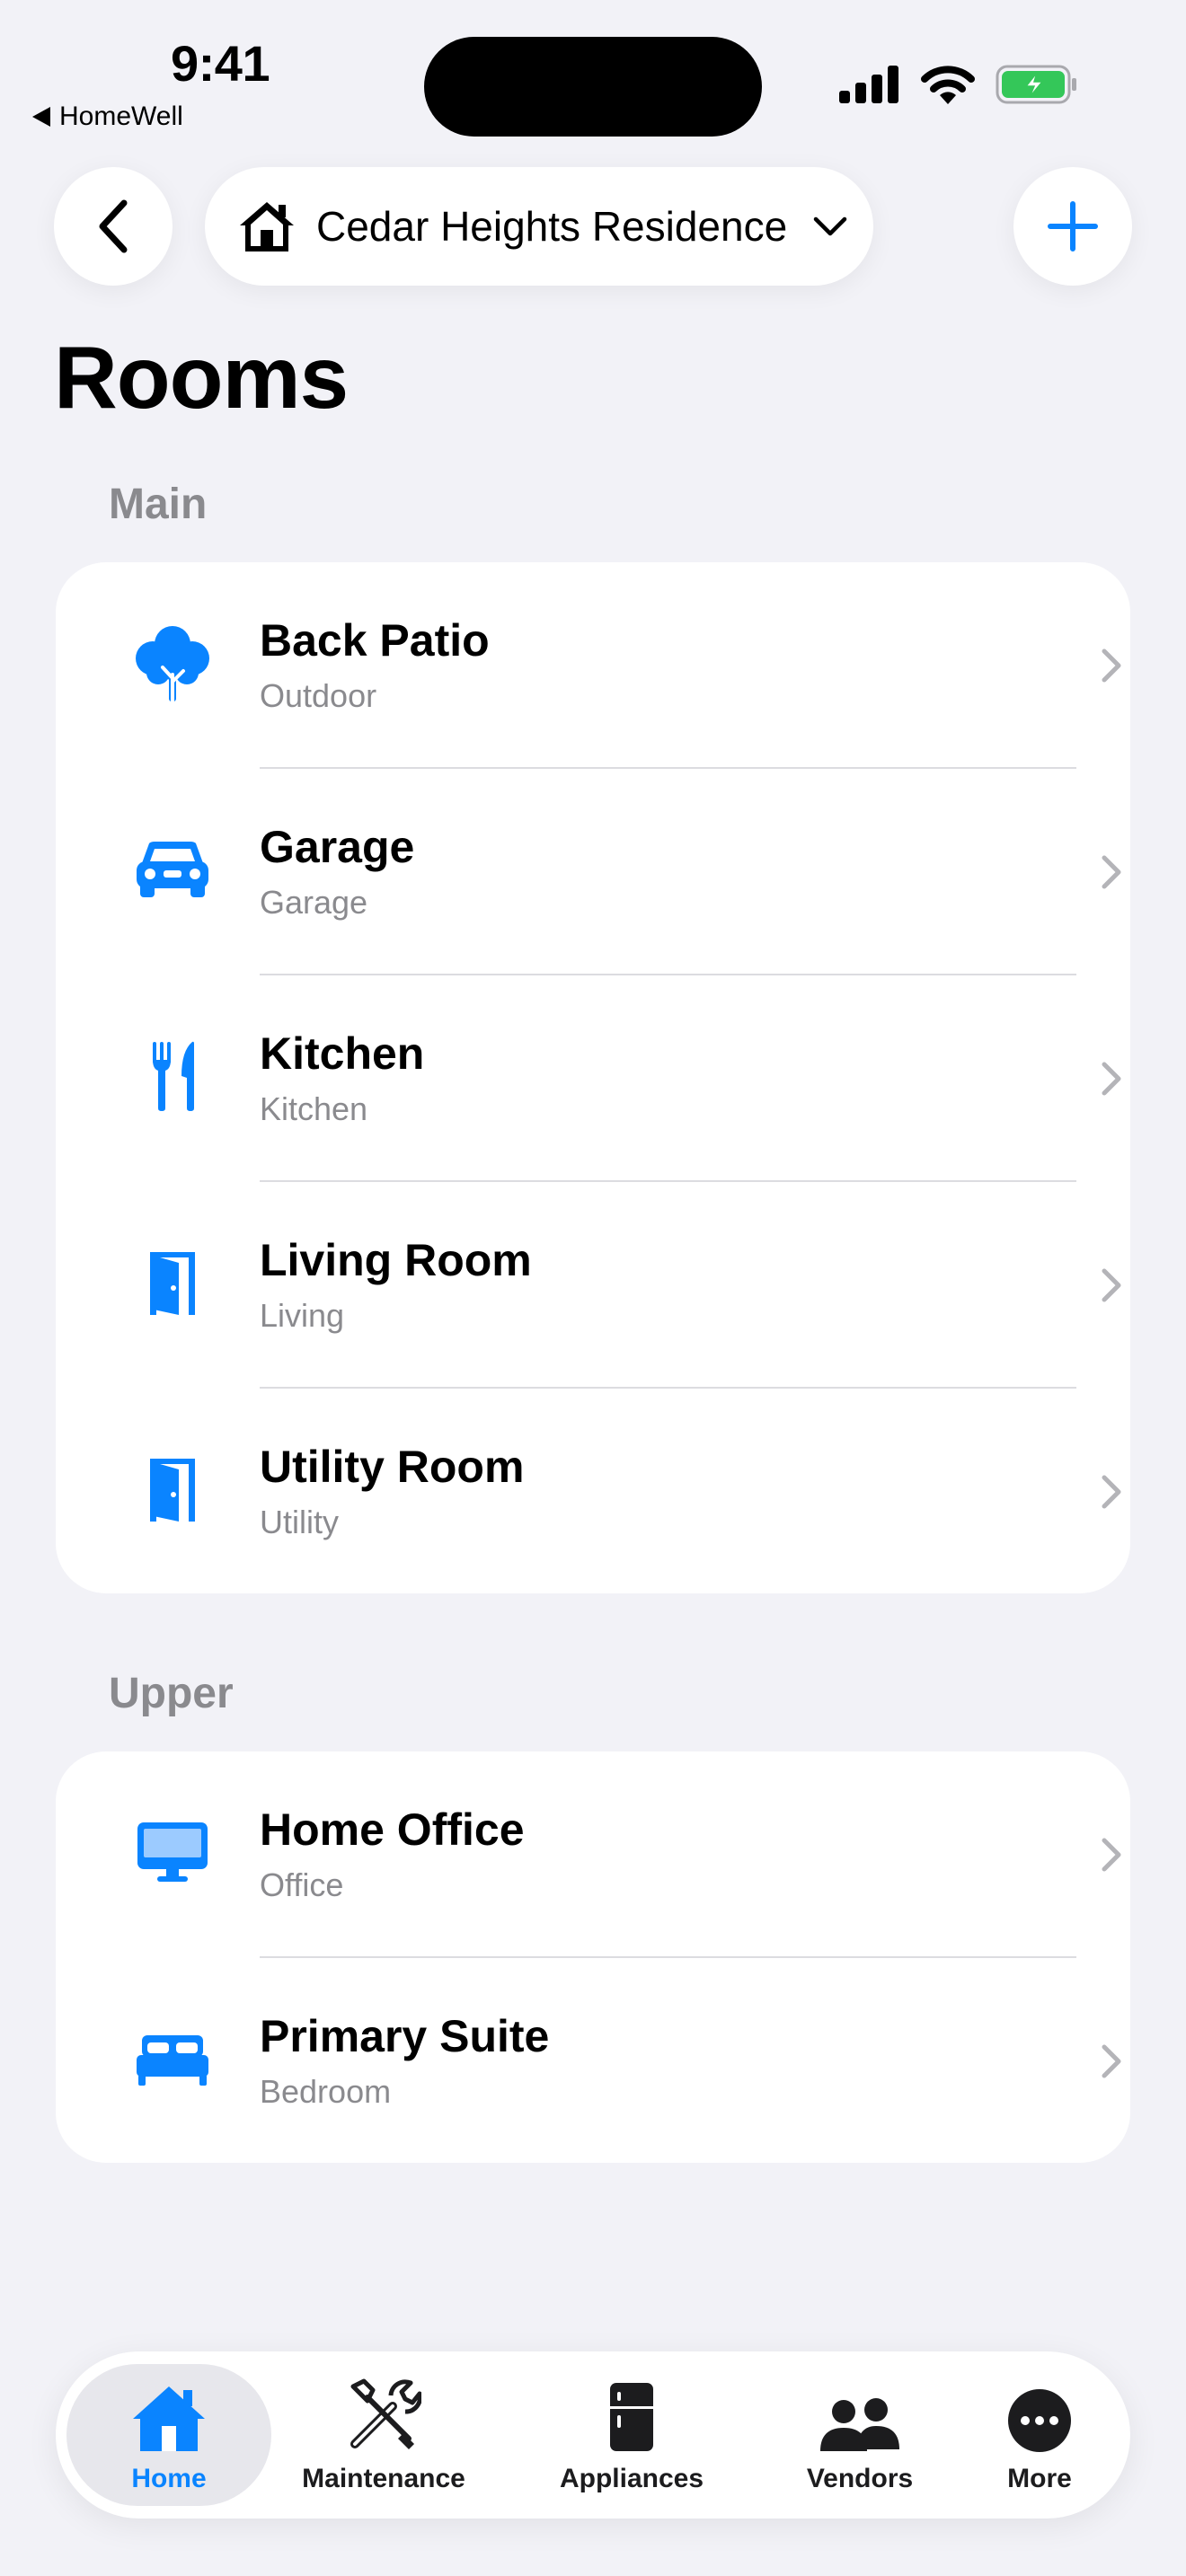 This screenshot has height=2576, width=1186. I want to click on add-room-button, so click(1072, 226).